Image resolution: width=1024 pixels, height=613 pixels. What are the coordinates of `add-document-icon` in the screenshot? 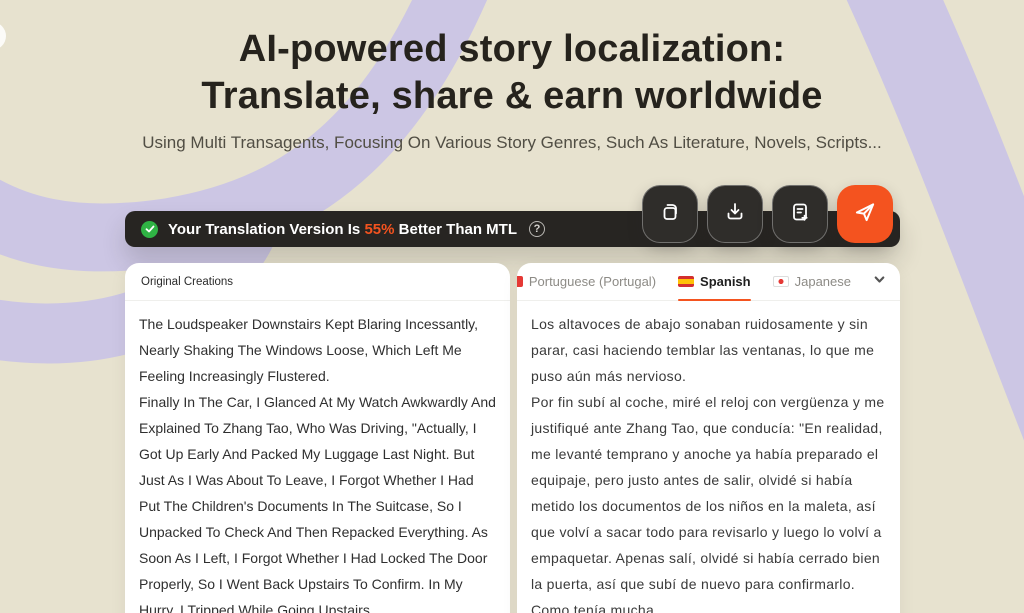 It's located at (800, 214).